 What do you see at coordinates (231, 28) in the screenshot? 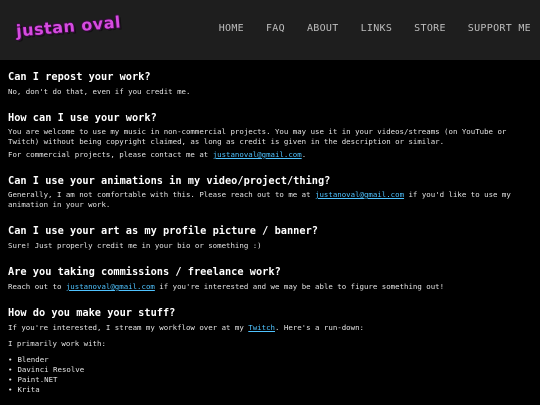
I see `nav-home: HOME` at bounding box center [231, 28].